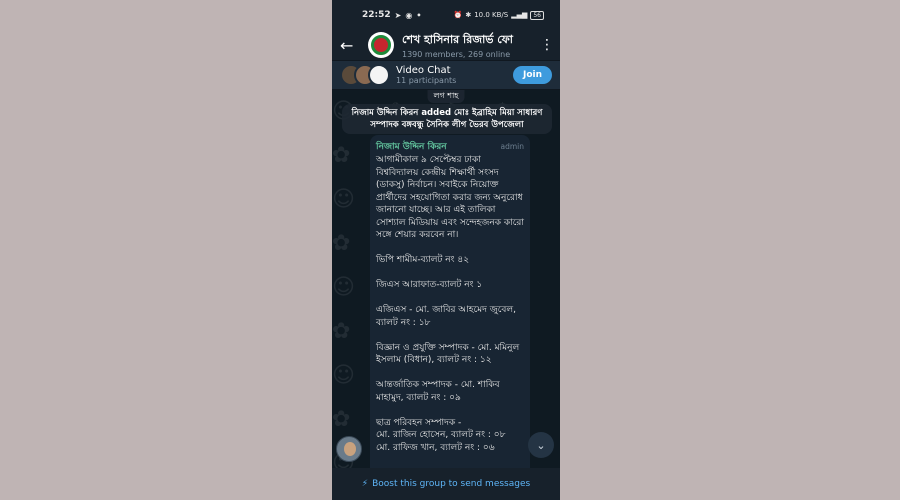 This screenshot has height=500, width=900. I want to click on status-time: 22:52, so click(376, 15).